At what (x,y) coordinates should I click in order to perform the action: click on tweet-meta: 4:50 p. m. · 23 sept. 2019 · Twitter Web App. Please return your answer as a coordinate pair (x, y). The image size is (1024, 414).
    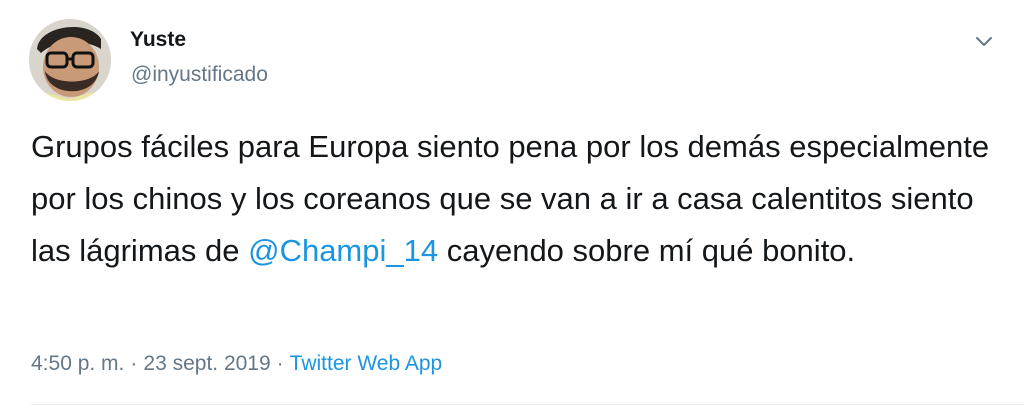
    Looking at the image, I should click on (236, 363).